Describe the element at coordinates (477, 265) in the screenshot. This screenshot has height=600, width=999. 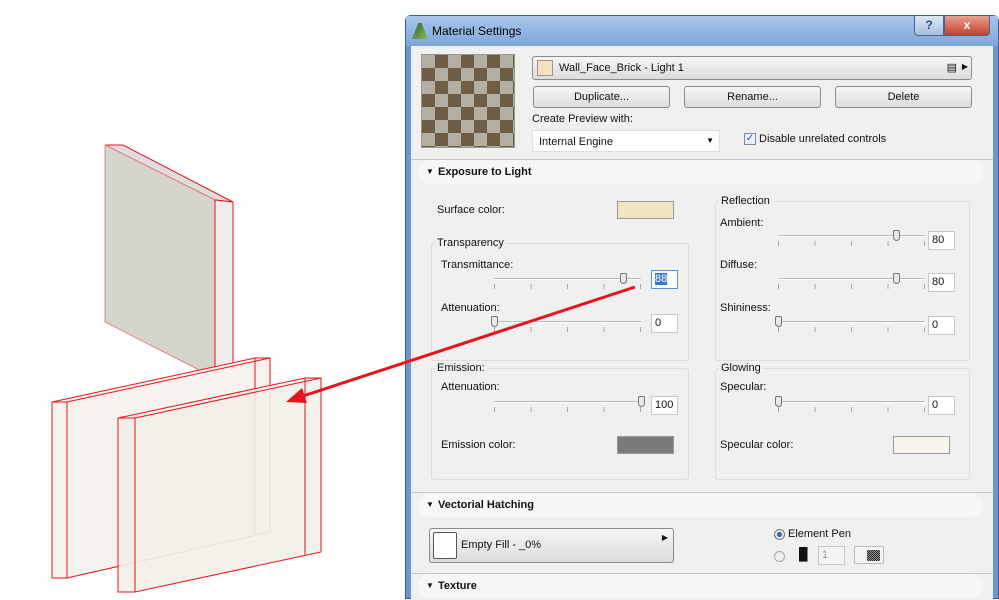
I see `transmittance-label: Transmittance:` at that location.